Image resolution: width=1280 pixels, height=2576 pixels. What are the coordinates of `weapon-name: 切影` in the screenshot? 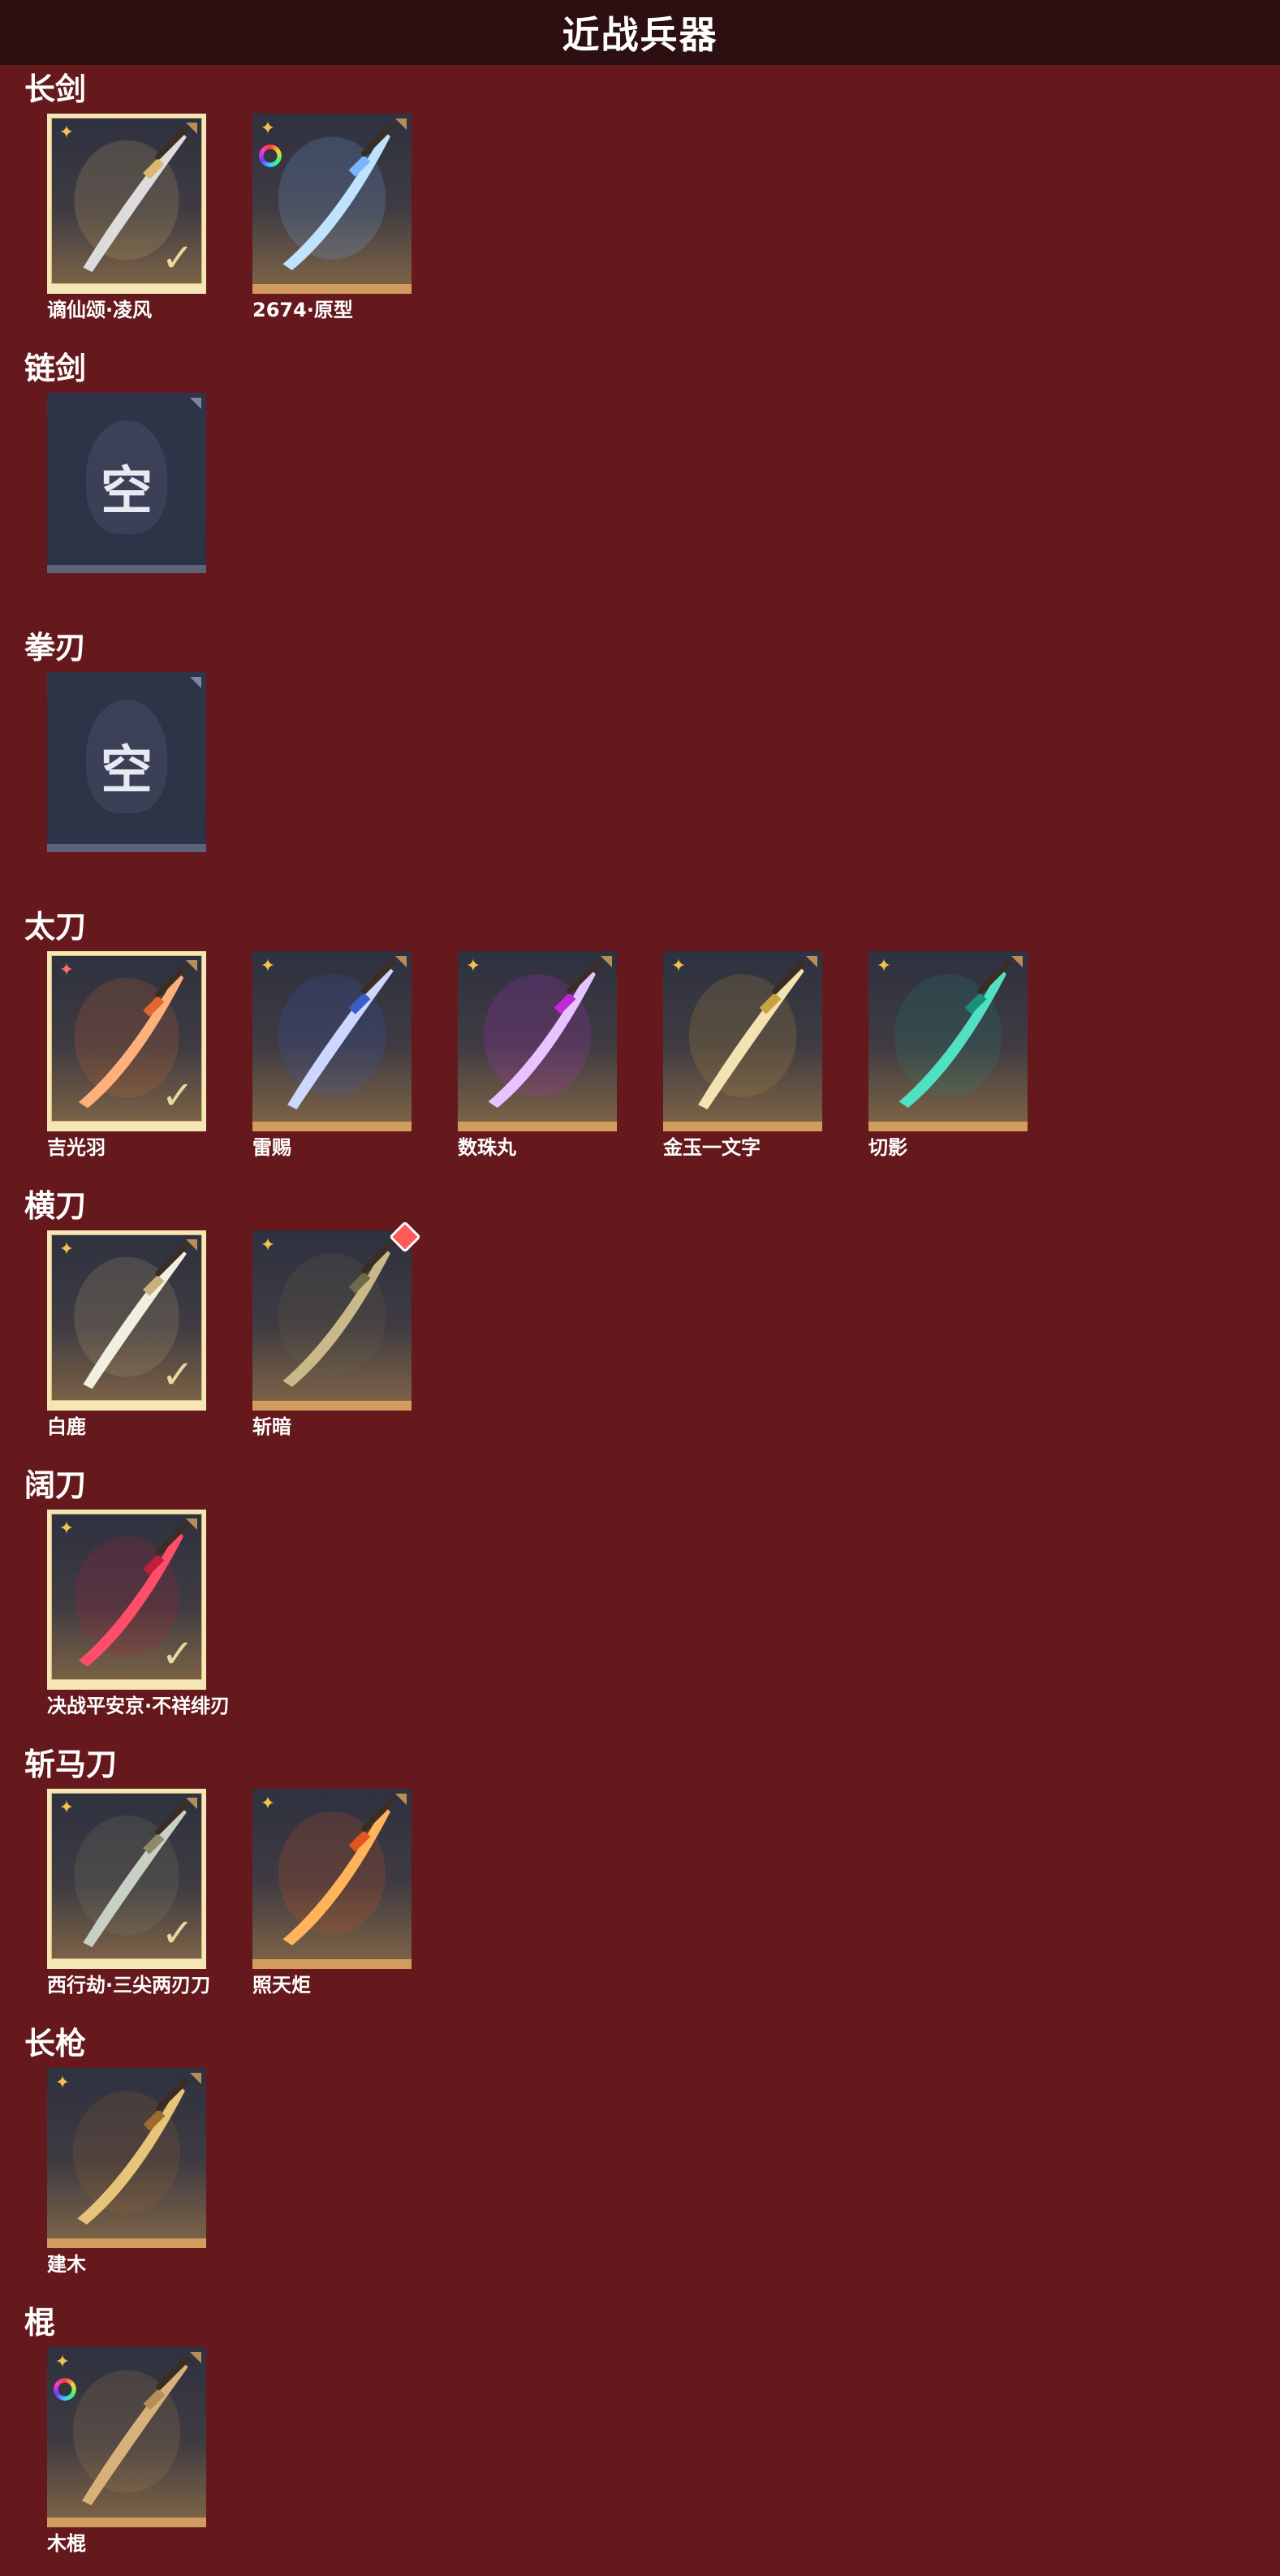 It's located at (888, 1148).